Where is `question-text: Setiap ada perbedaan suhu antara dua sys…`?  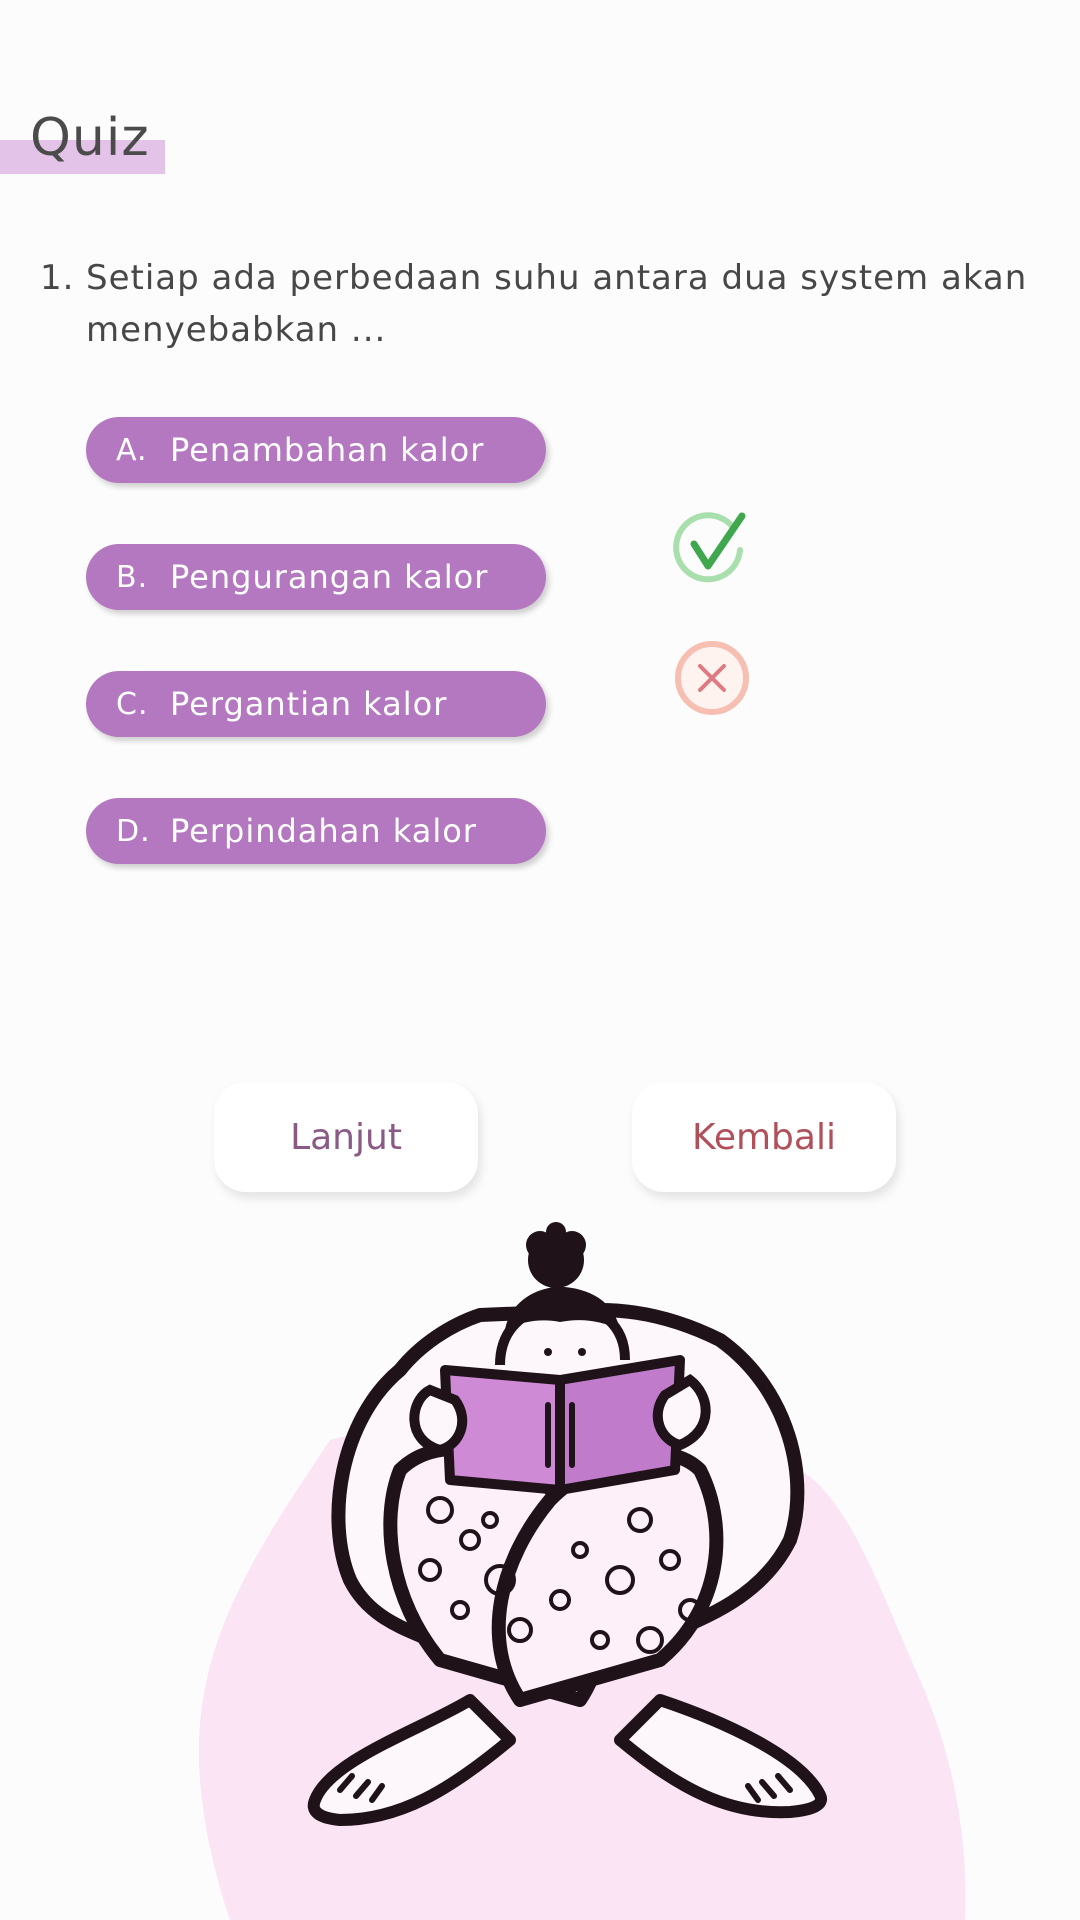 question-text: Setiap ada perbedaan suhu antara dua sys… is located at coordinates (557, 304).